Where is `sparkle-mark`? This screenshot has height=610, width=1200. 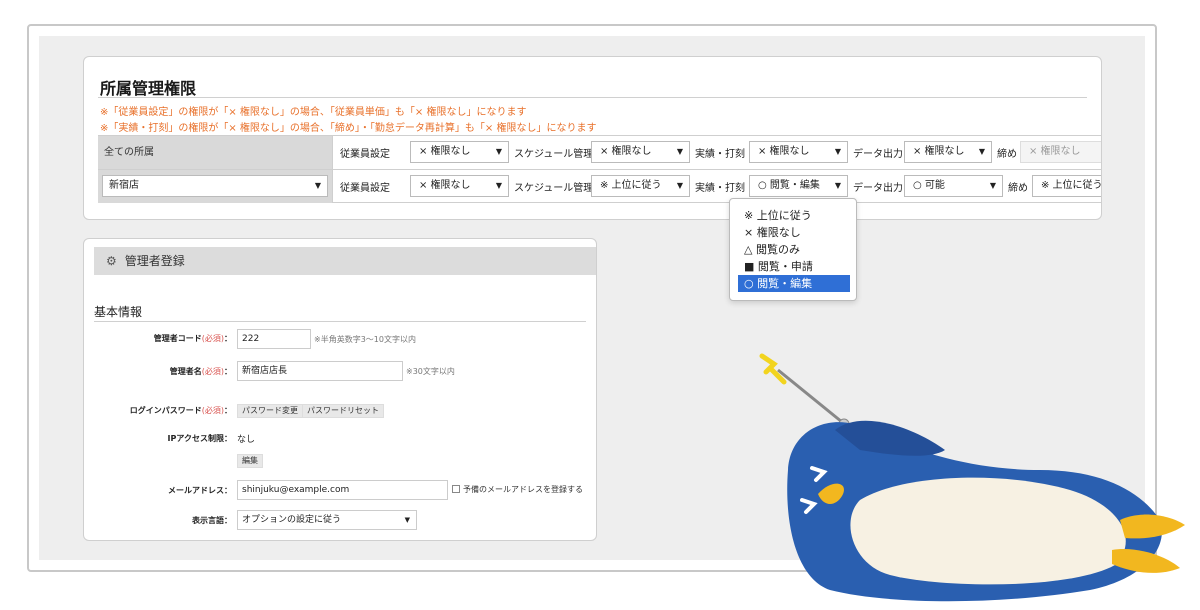 sparkle-mark is located at coordinates (773, 369).